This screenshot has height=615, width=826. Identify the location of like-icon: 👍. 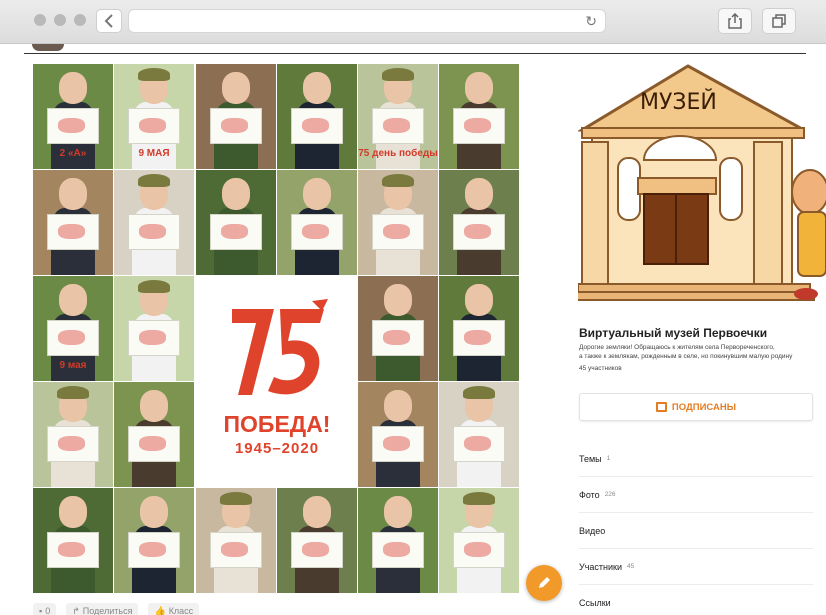
(160, 610).